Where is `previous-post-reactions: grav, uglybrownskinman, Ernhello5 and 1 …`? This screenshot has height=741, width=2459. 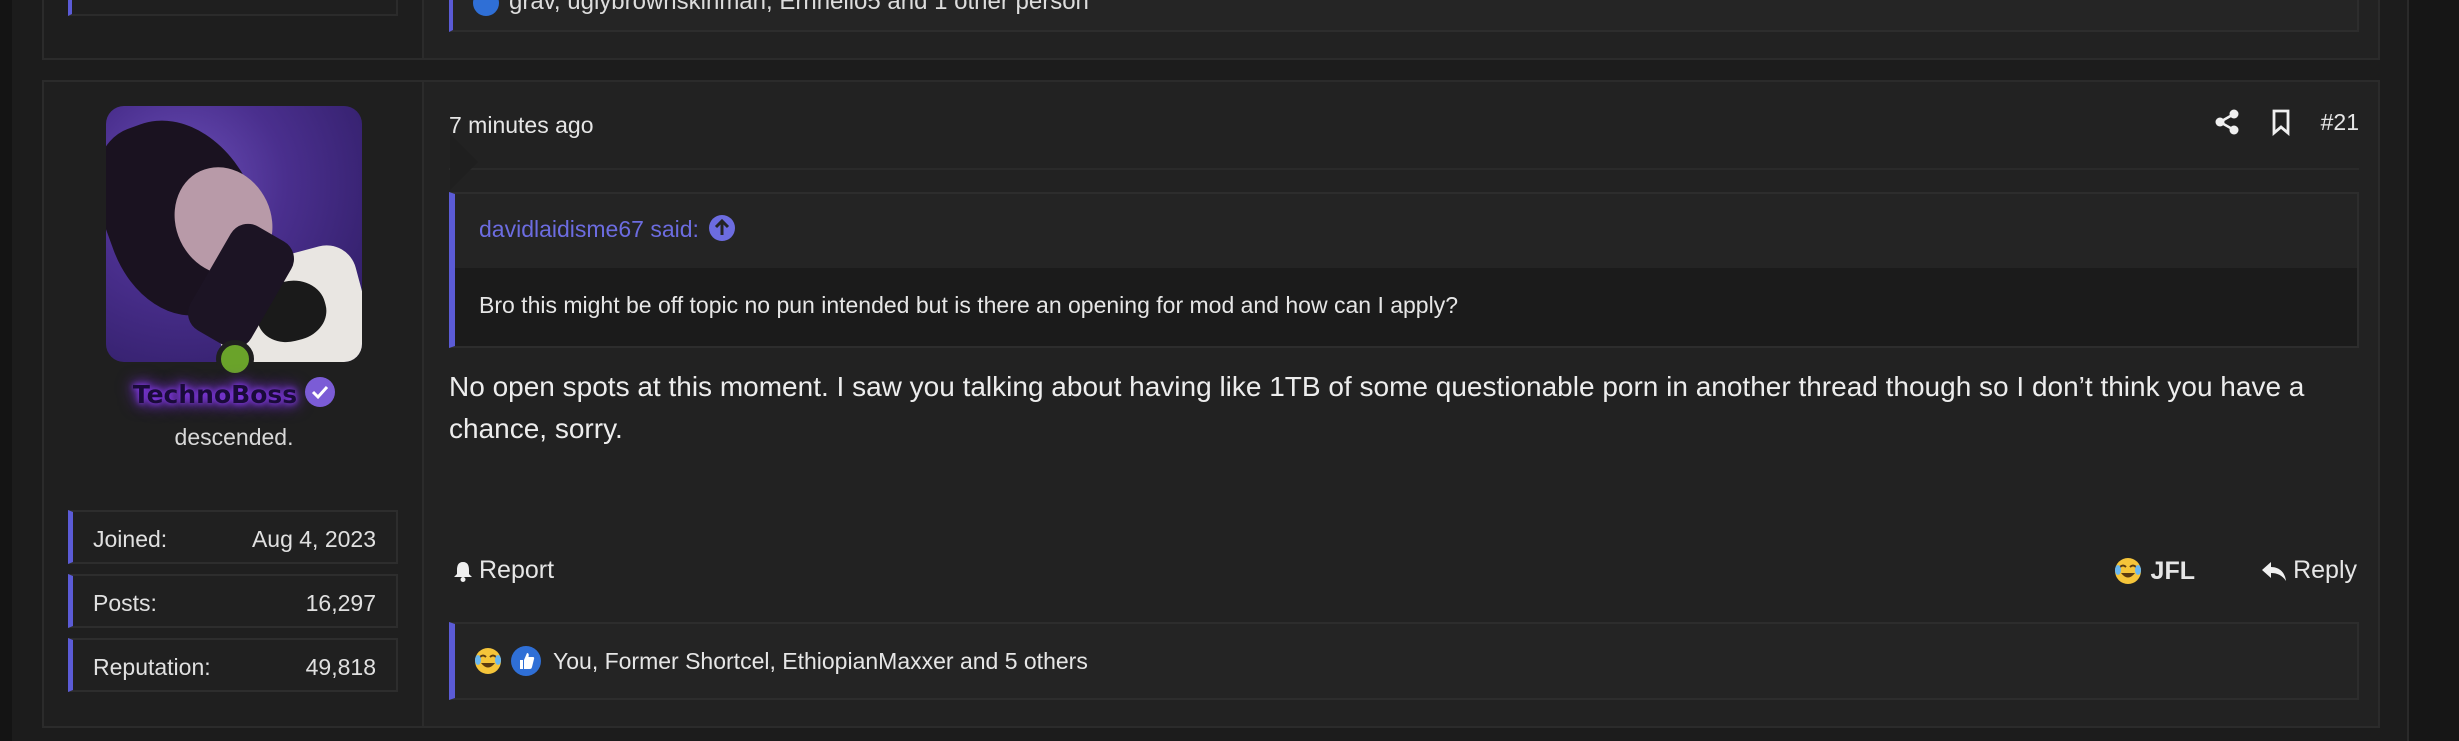 previous-post-reactions: grav, uglybrownskinman, Ernhello5 and 1 … is located at coordinates (1404, 16).